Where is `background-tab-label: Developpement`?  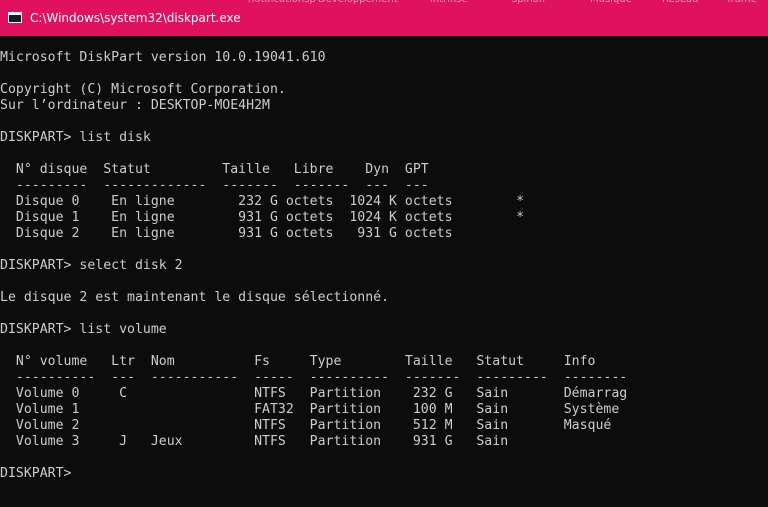 background-tab-label: Developpement is located at coordinates (358, 2).